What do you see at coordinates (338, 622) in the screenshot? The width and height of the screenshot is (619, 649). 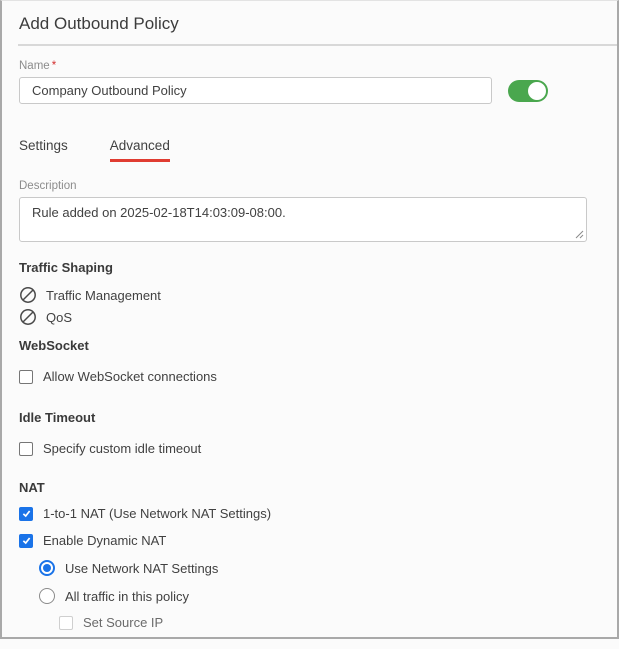 I see `set-source-ip-checkbox: Set Source IP` at bounding box center [338, 622].